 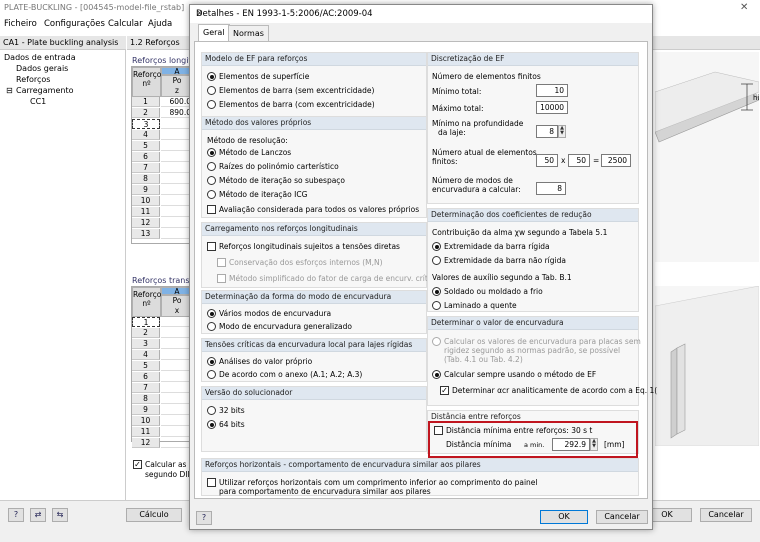 I want to click on menu-calculate: Calcular, so click(x=125, y=24).